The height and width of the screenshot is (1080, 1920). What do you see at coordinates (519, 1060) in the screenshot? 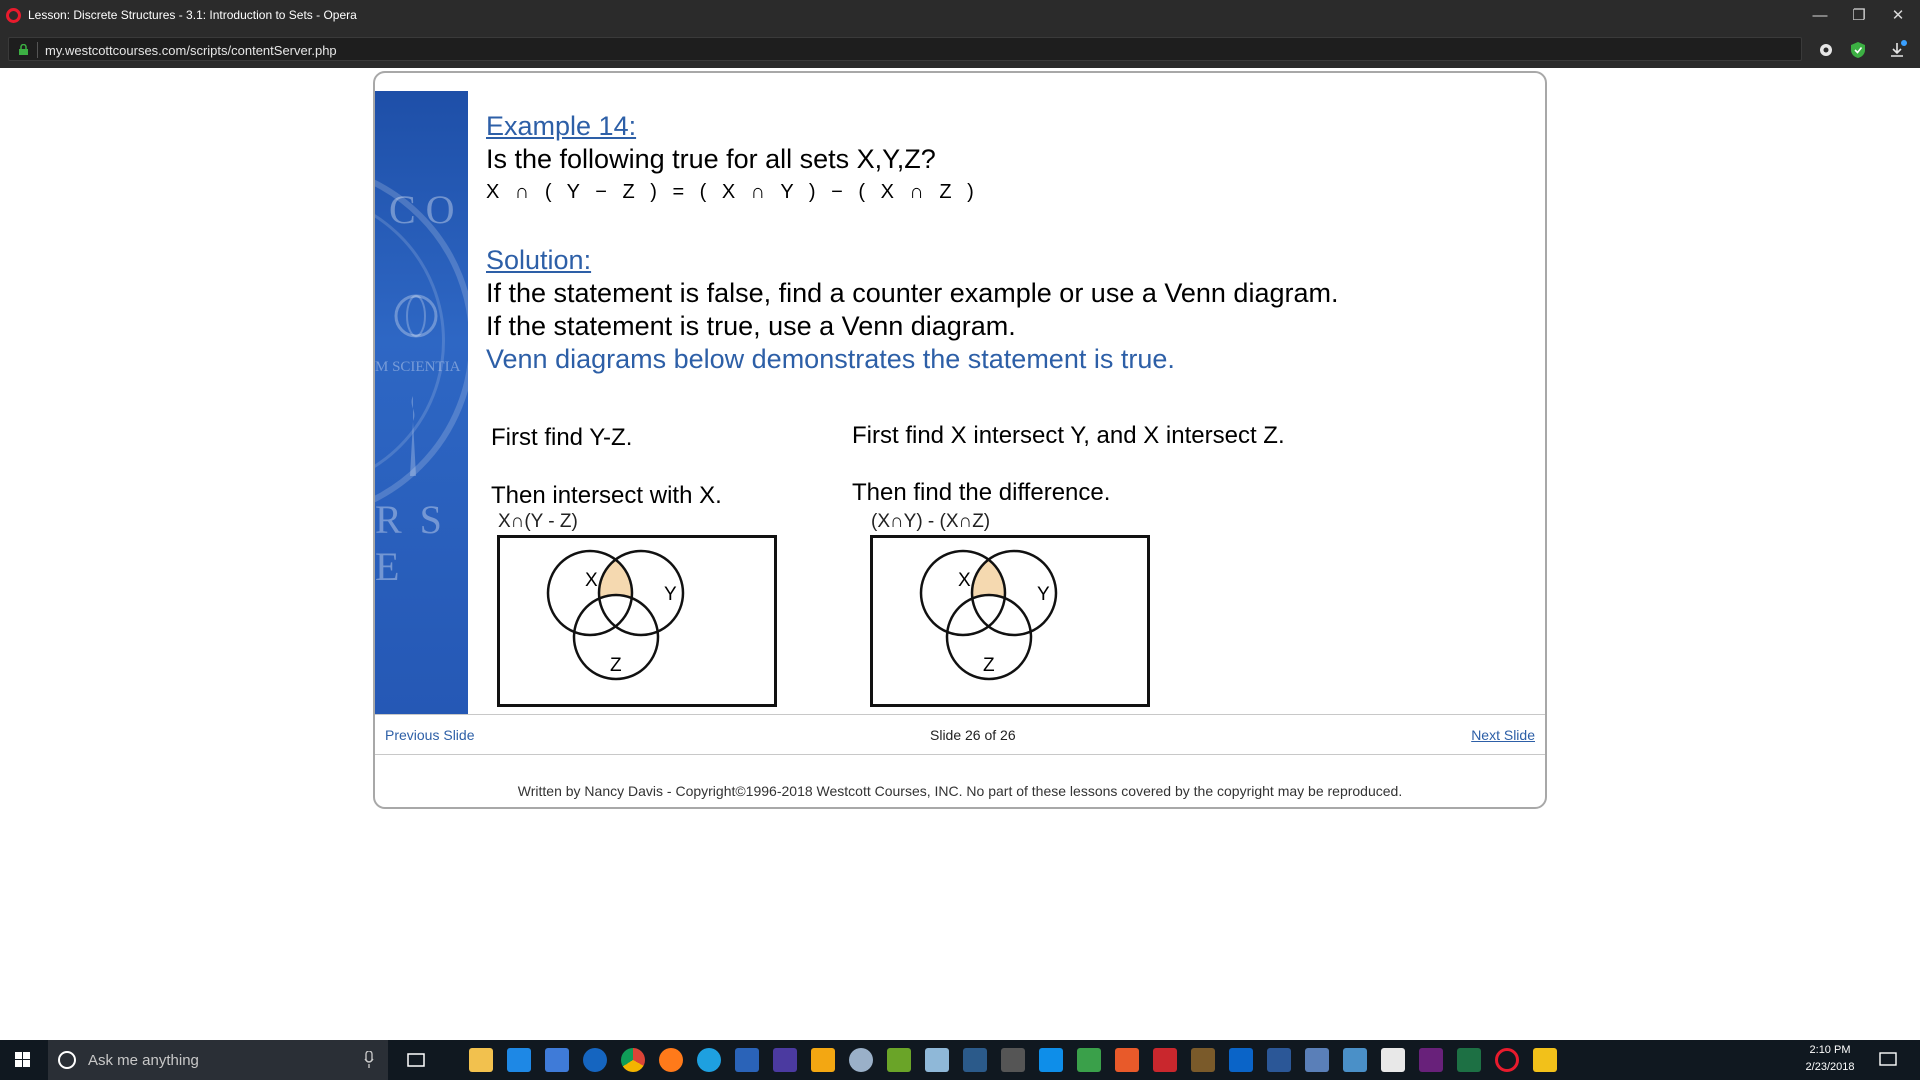
I see `store-icon` at bounding box center [519, 1060].